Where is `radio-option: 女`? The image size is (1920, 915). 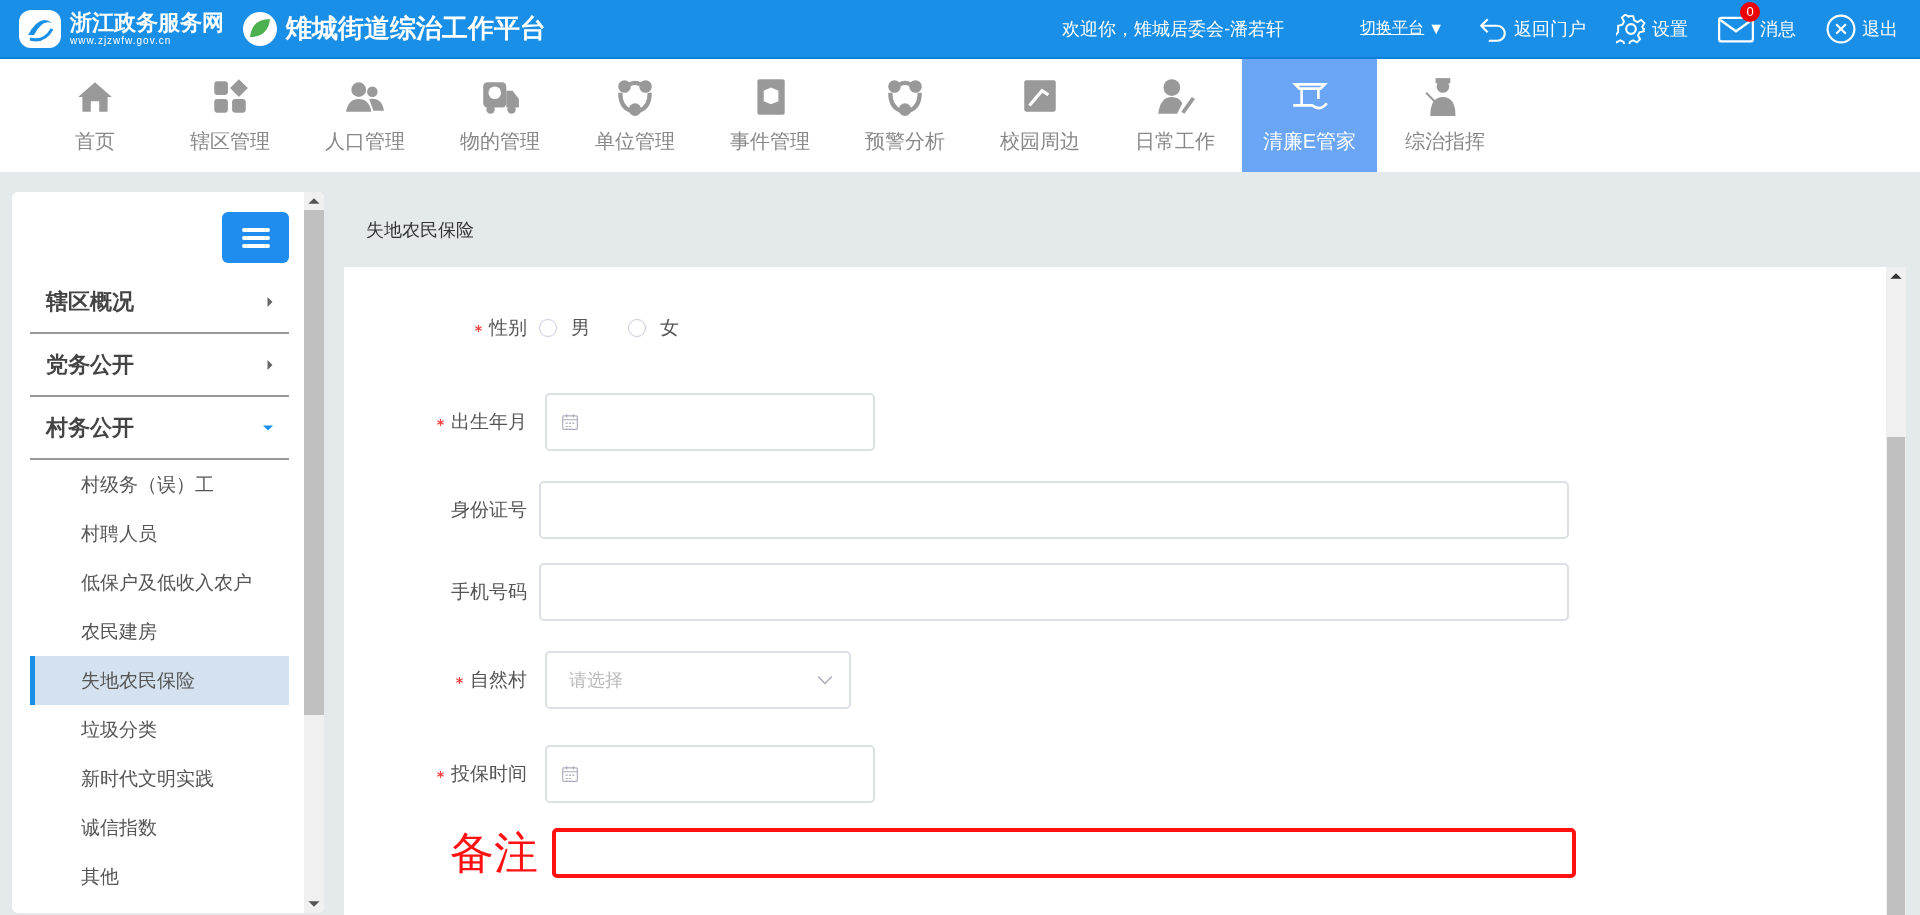 radio-option: 女 is located at coordinates (653, 328).